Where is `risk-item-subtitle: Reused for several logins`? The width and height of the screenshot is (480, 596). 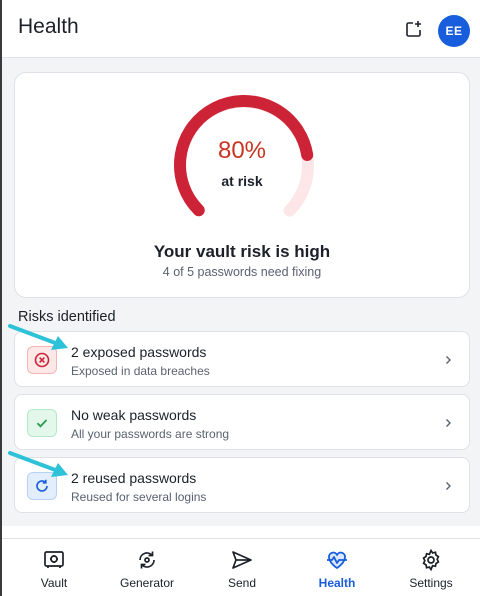
risk-item-subtitle: Reused for several logins is located at coordinates (139, 497).